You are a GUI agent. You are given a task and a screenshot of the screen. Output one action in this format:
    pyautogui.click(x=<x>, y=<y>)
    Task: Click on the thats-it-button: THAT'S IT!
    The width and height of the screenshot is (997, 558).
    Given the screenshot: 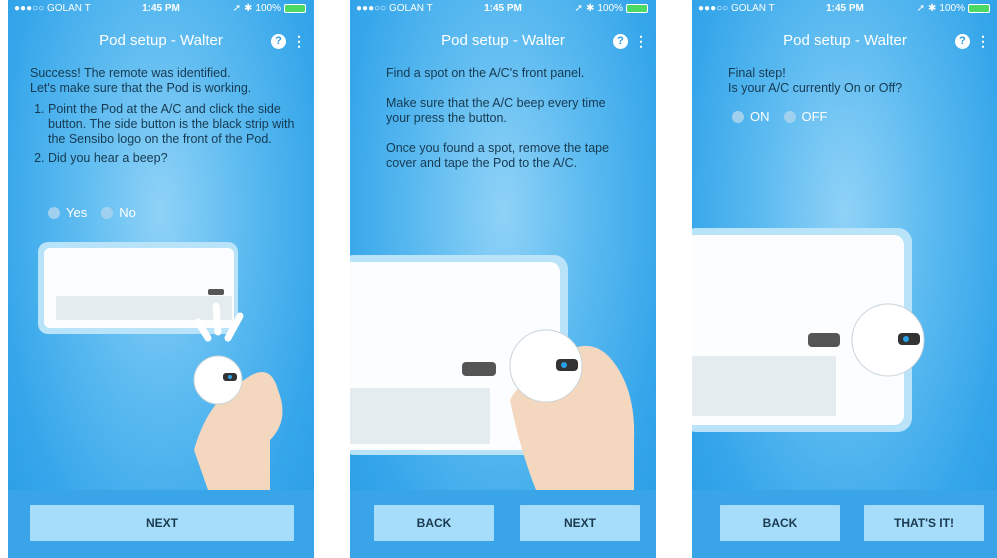 What is the action you would take?
    pyautogui.click(x=924, y=523)
    